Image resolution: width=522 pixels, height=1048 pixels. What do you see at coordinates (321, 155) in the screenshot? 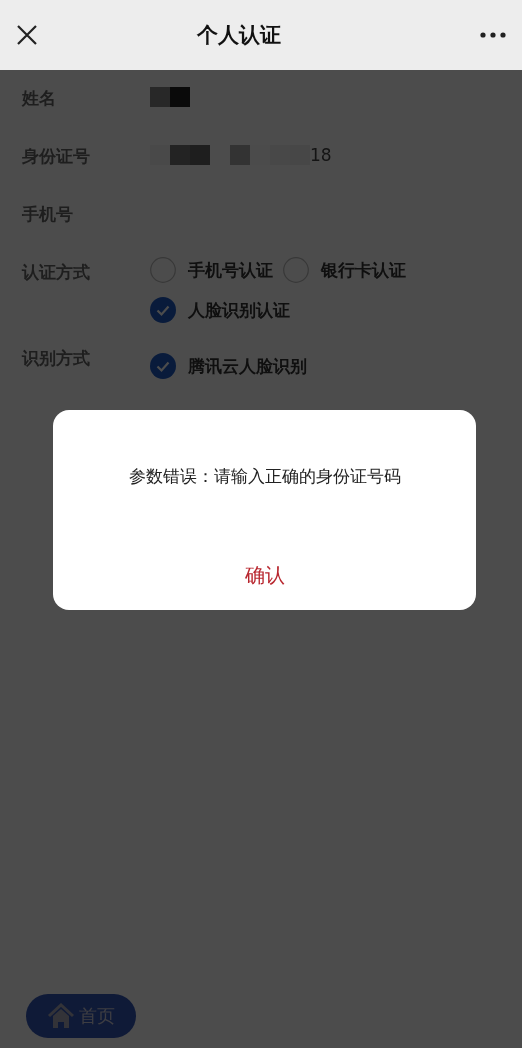
I see `field-value: 18` at bounding box center [321, 155].